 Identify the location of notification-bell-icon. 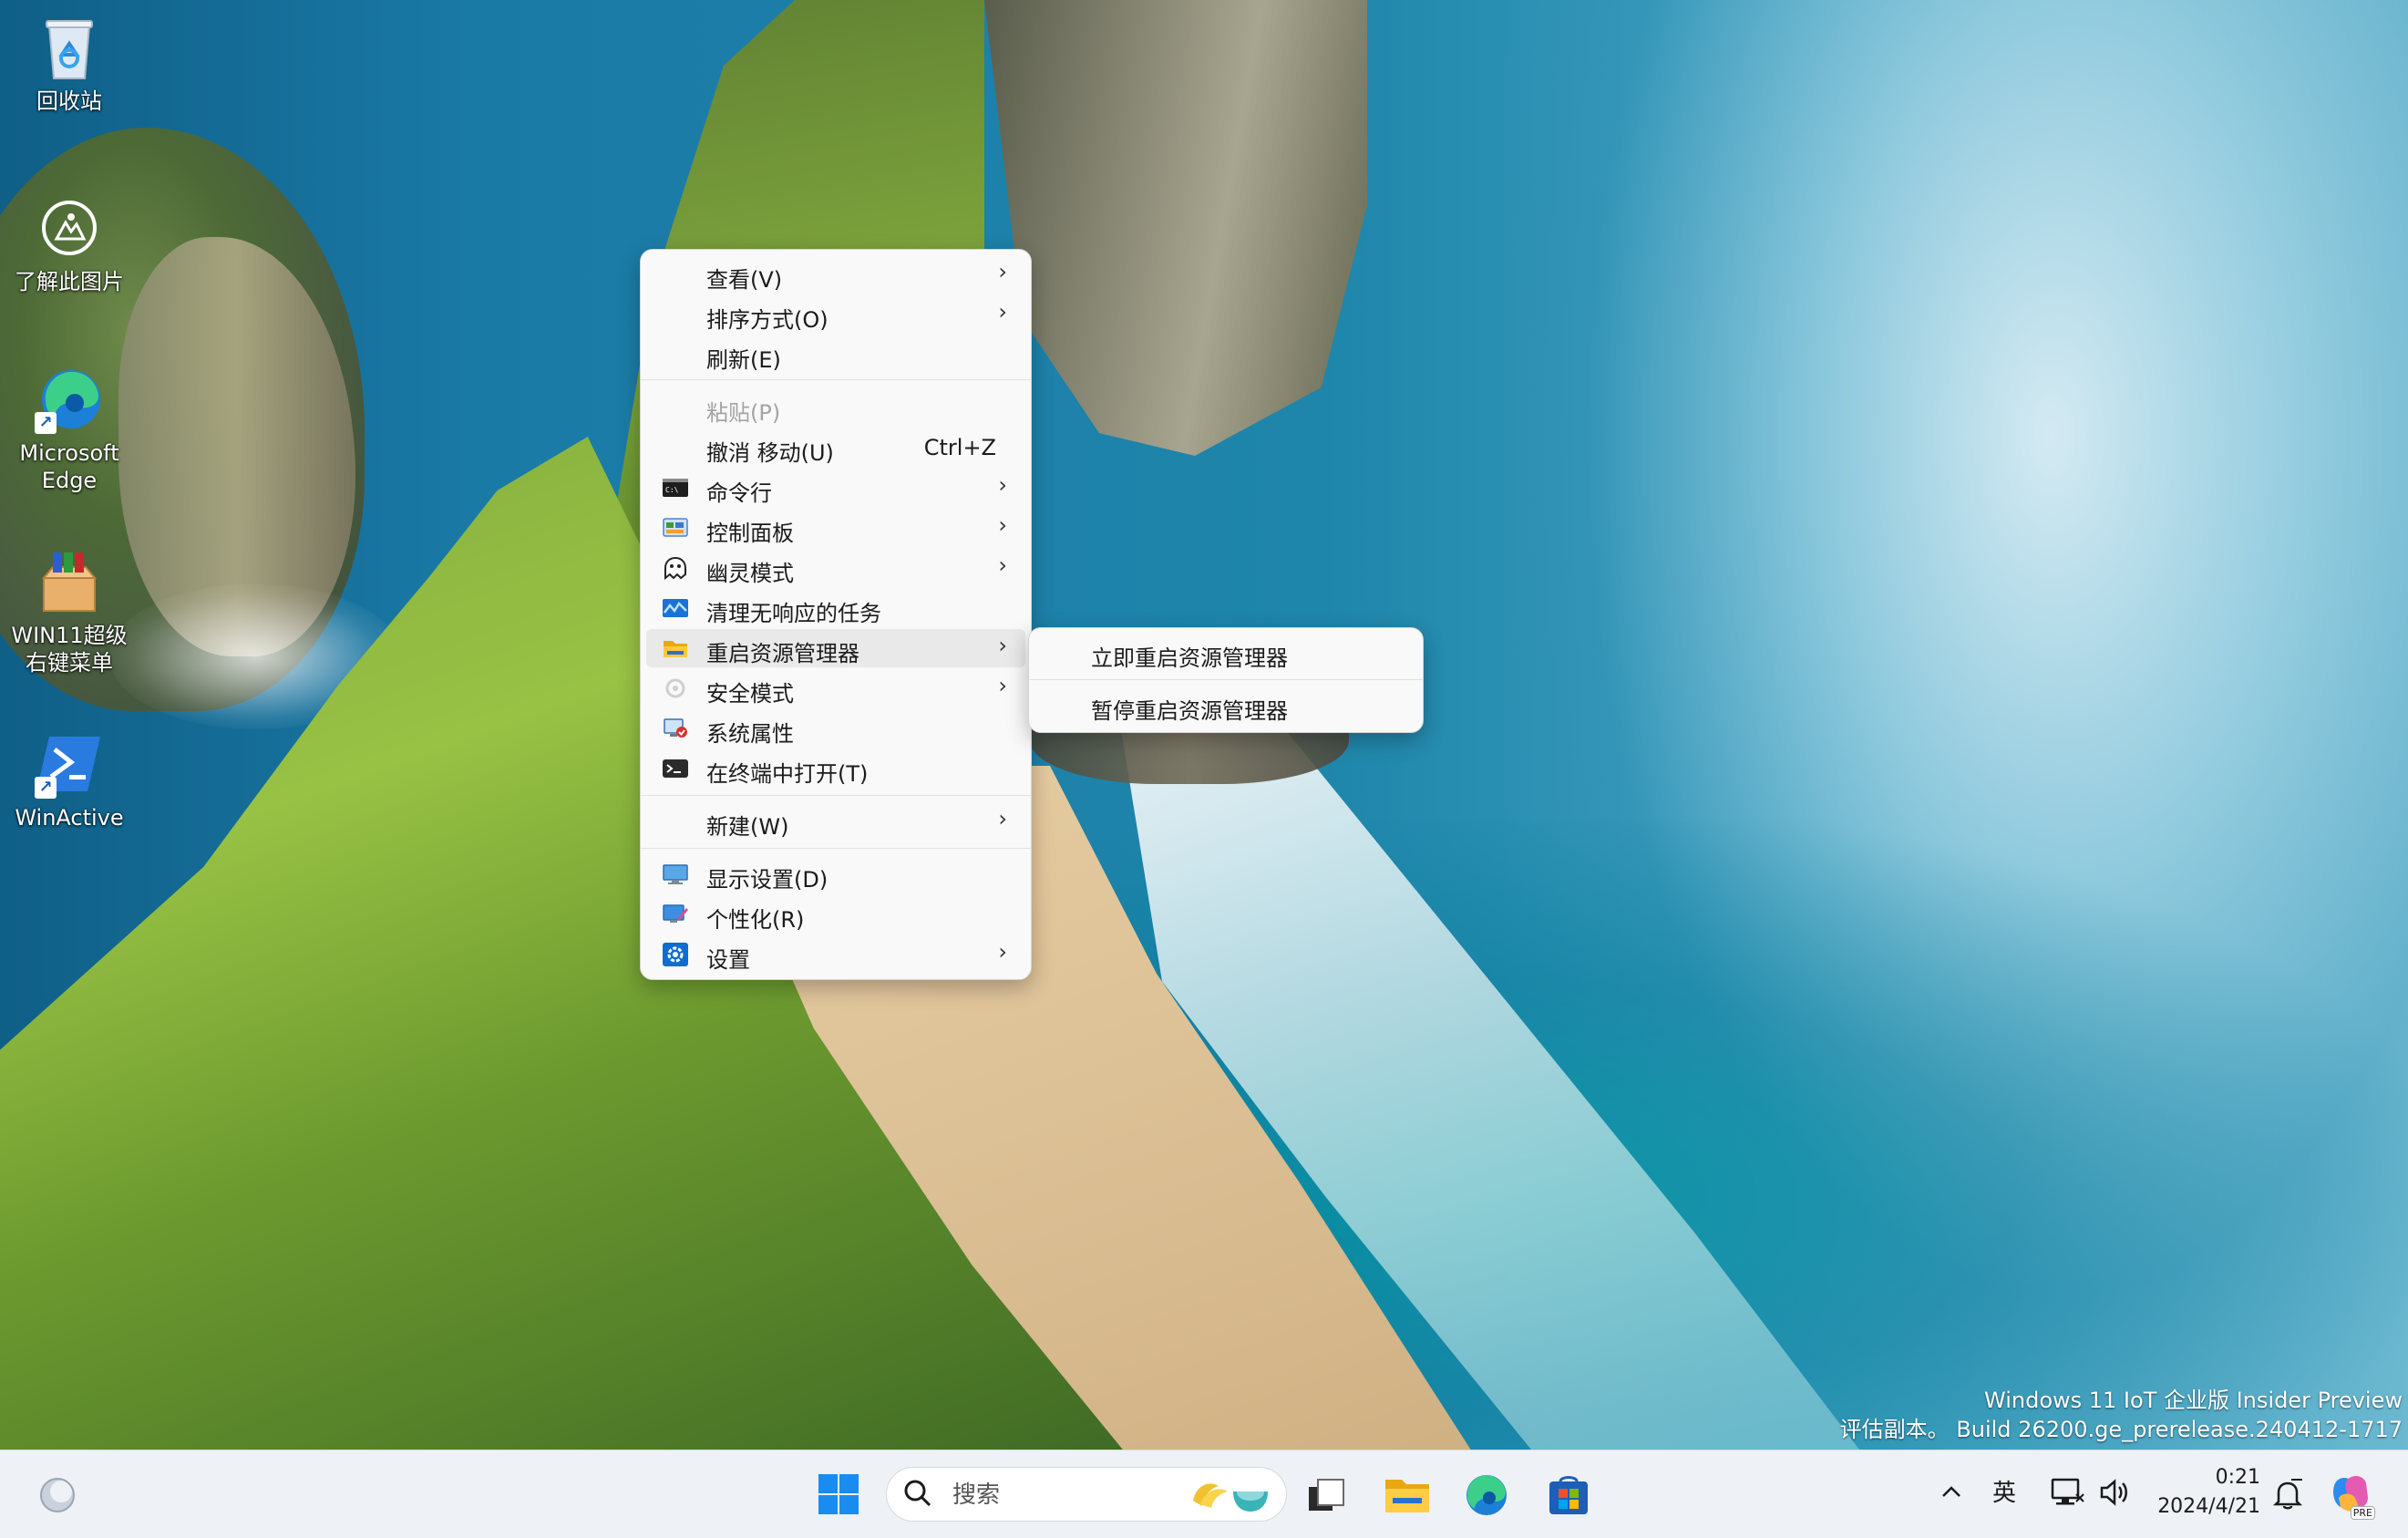
(2287, 1494).